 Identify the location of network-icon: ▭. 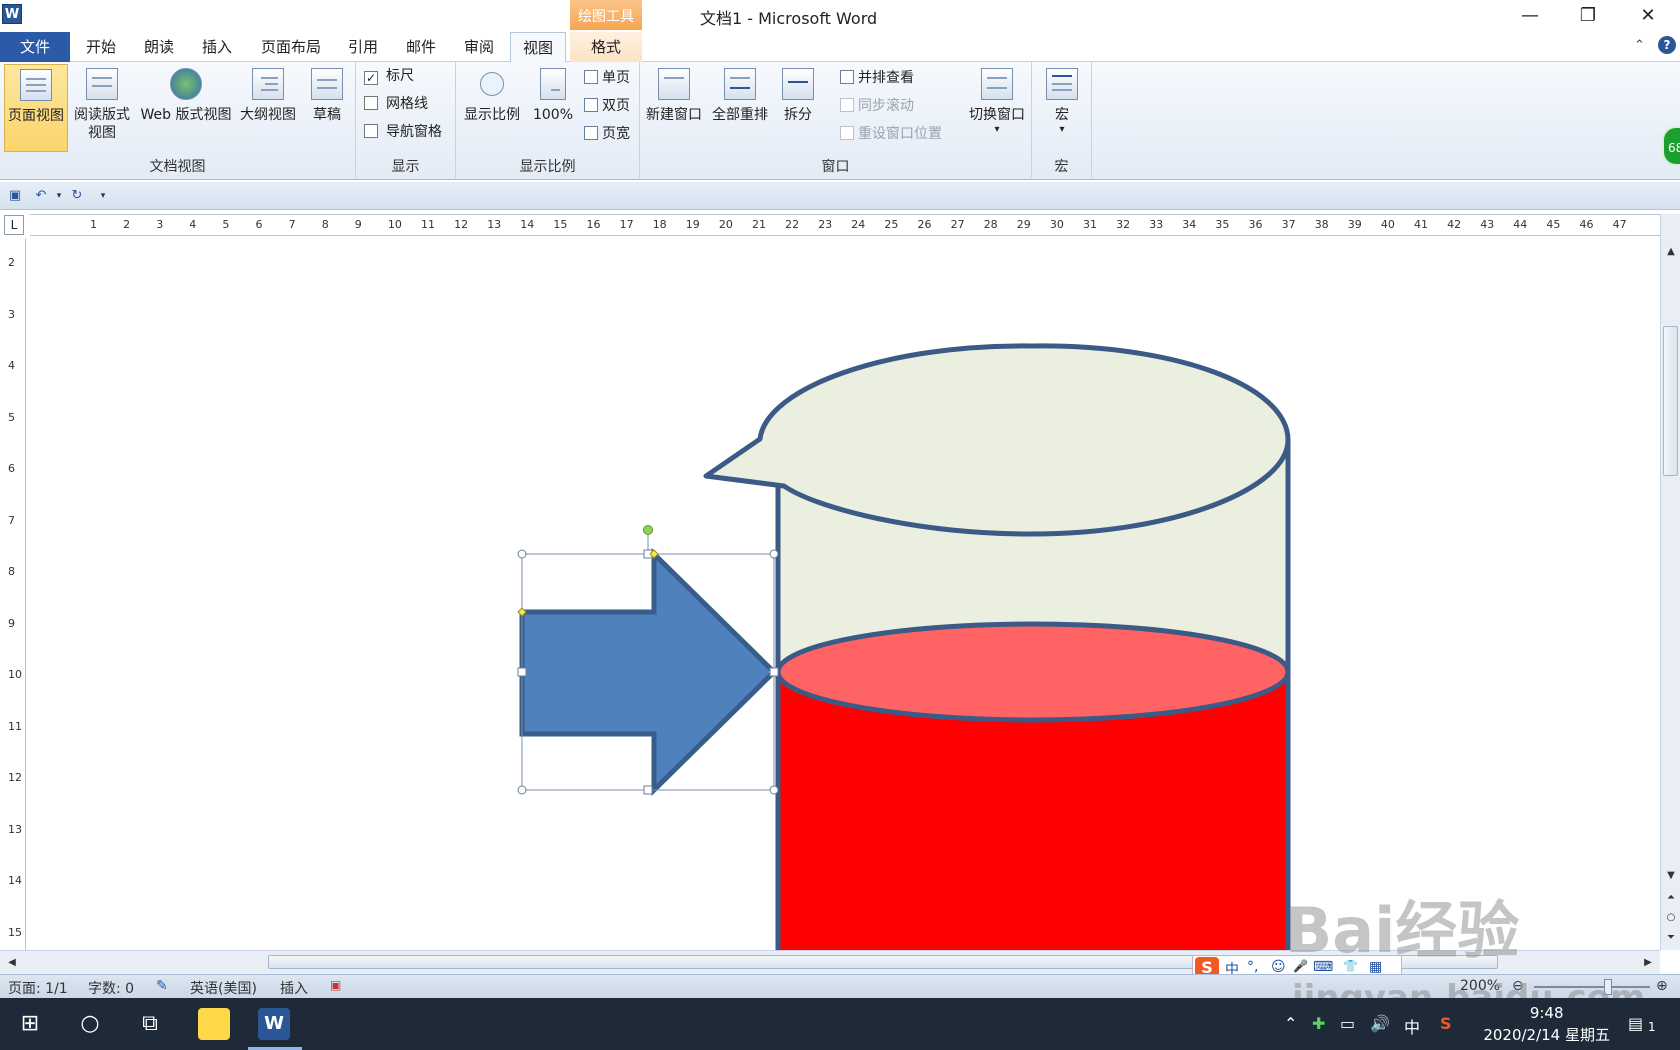
(1347, 1023).